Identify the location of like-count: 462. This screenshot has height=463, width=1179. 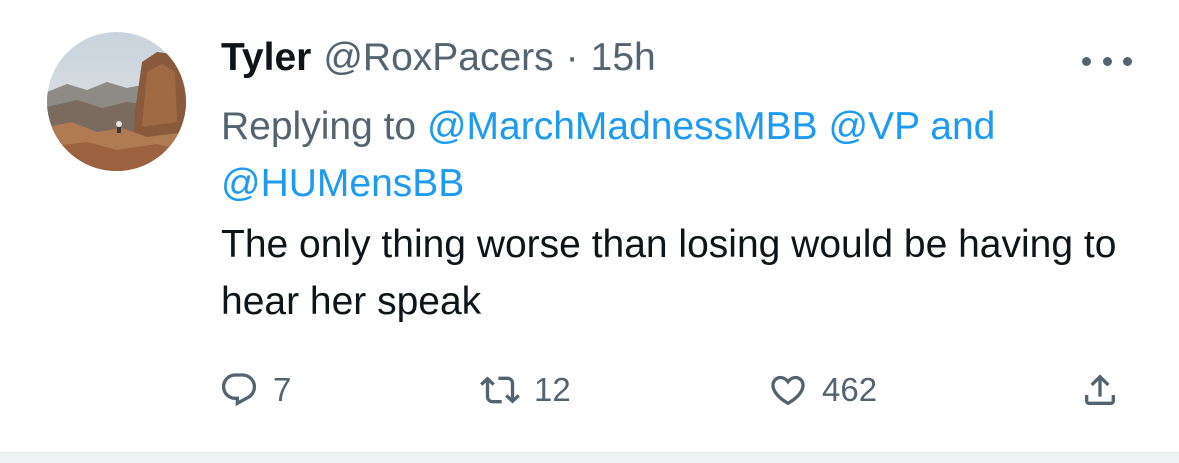
(850, 389).